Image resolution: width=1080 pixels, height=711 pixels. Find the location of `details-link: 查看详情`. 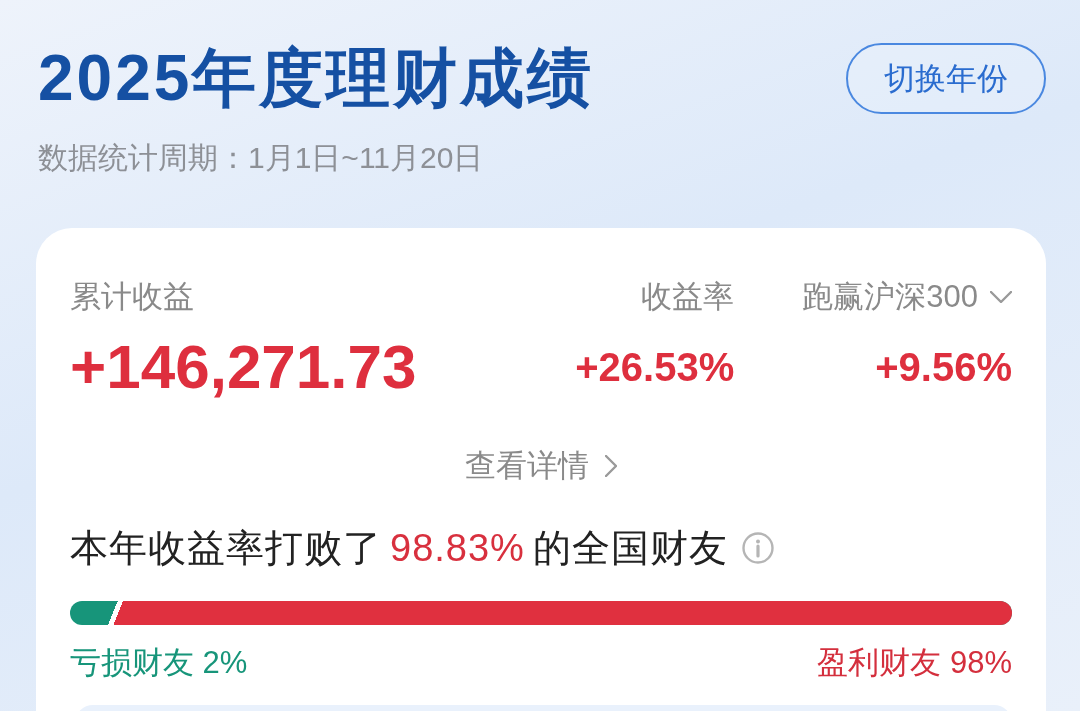

details-link: 查看详情 is located at coordinates (541, 466).